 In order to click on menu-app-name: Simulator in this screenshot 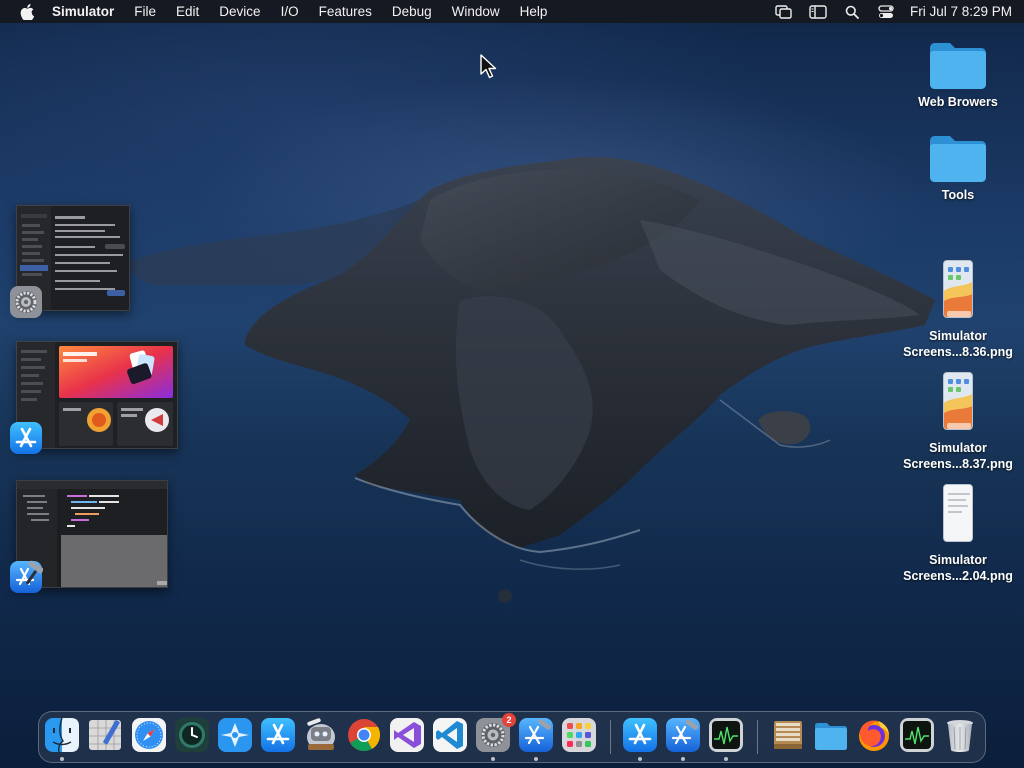, I will do `click(83, 11)`.